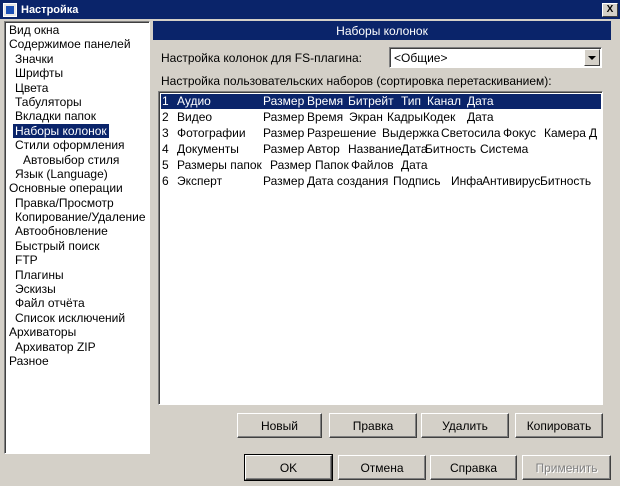 Image resolution: width=620 pixels, height=486 pixels. Describe the element at coordinates (66, 188) in the screenshot. I see `tree-item-label: Основные операции` at that location.